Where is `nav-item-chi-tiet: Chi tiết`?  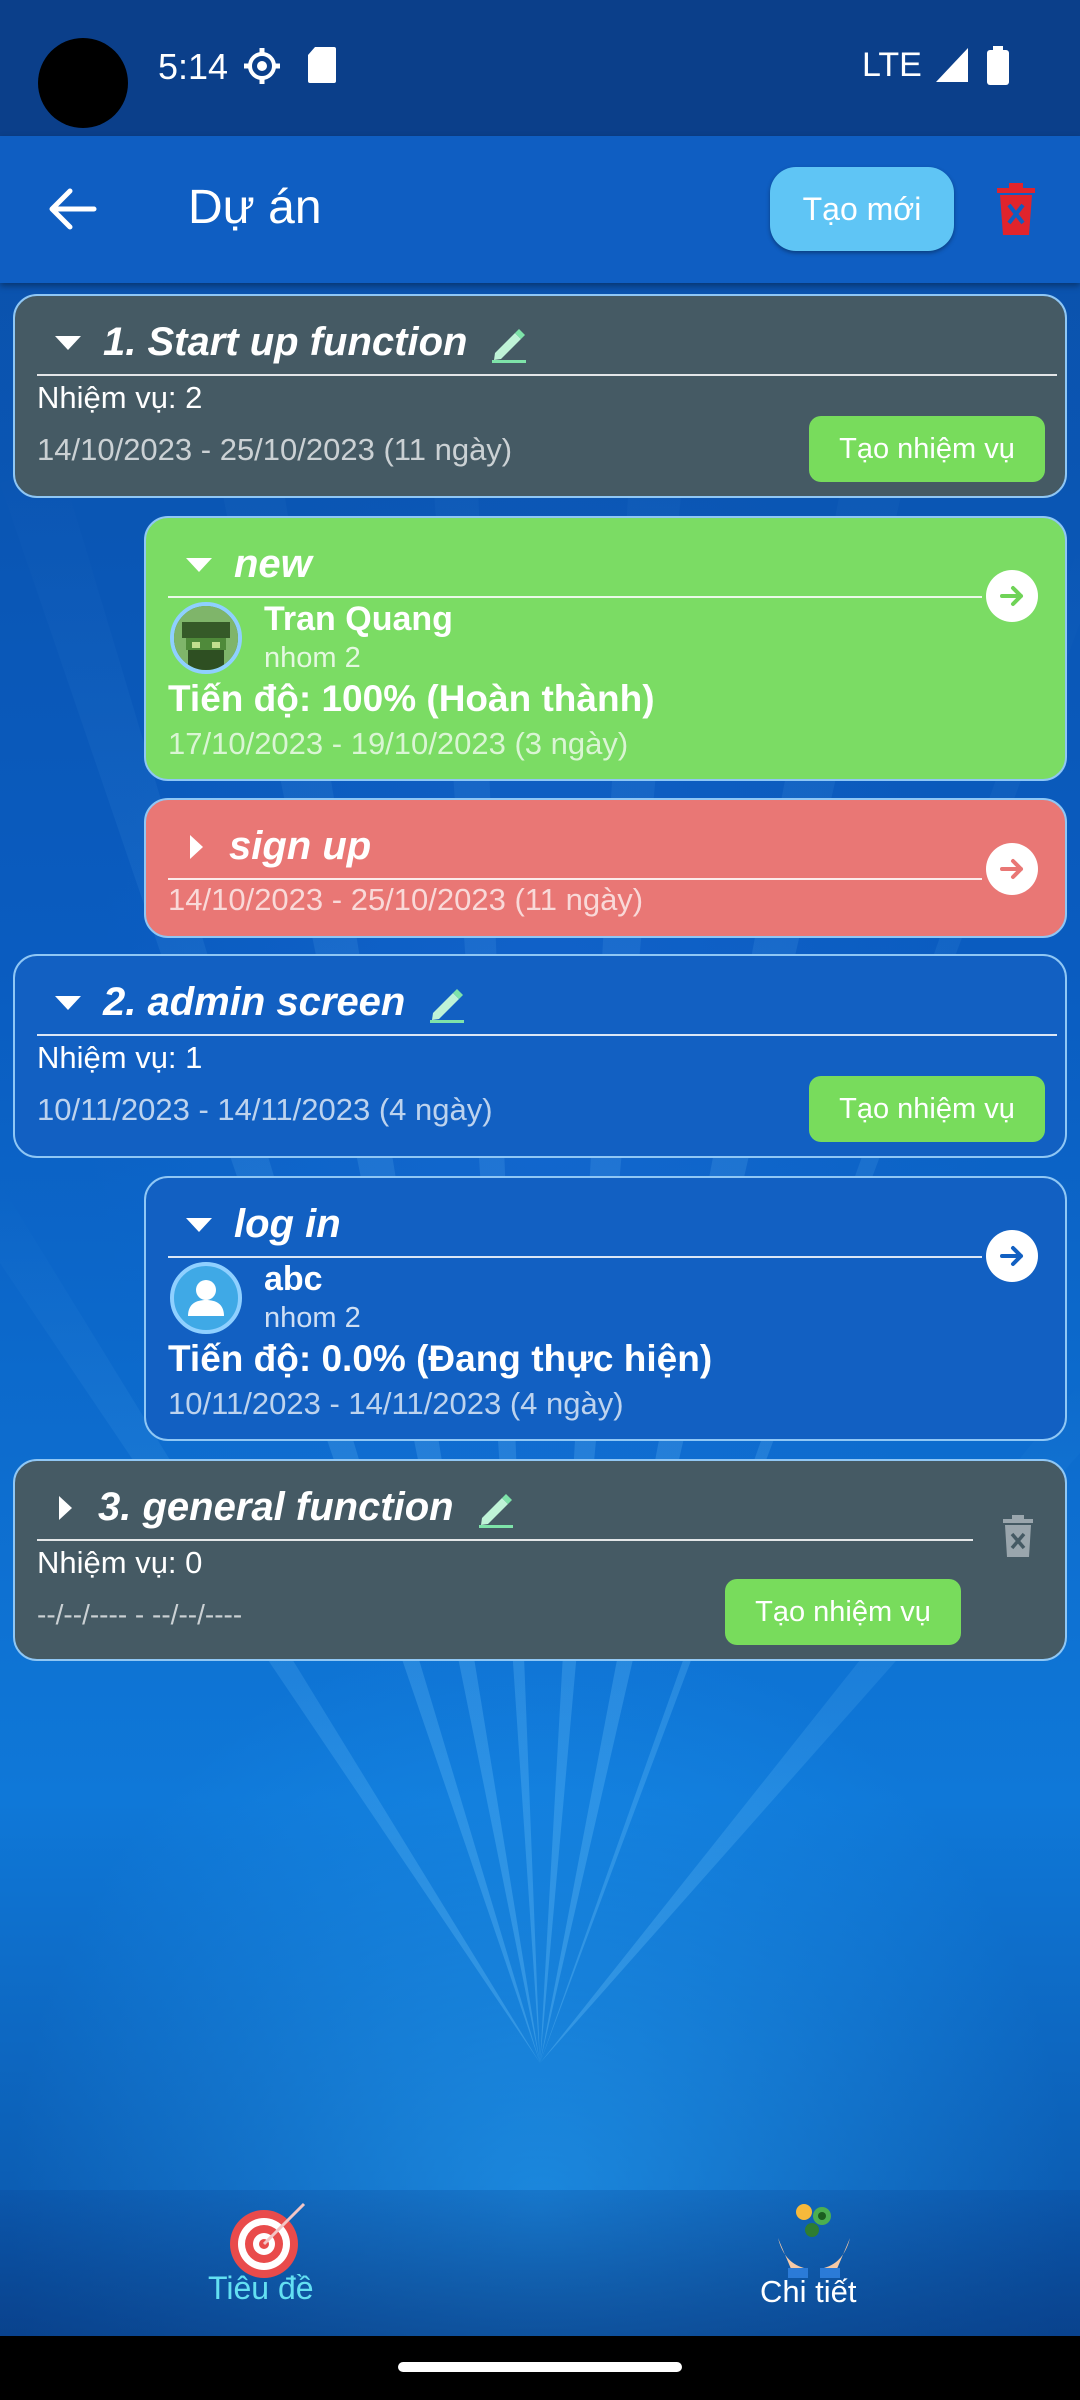 nav-item-chi-tiet: Chi tiết is located at coordinates (810, 2263).